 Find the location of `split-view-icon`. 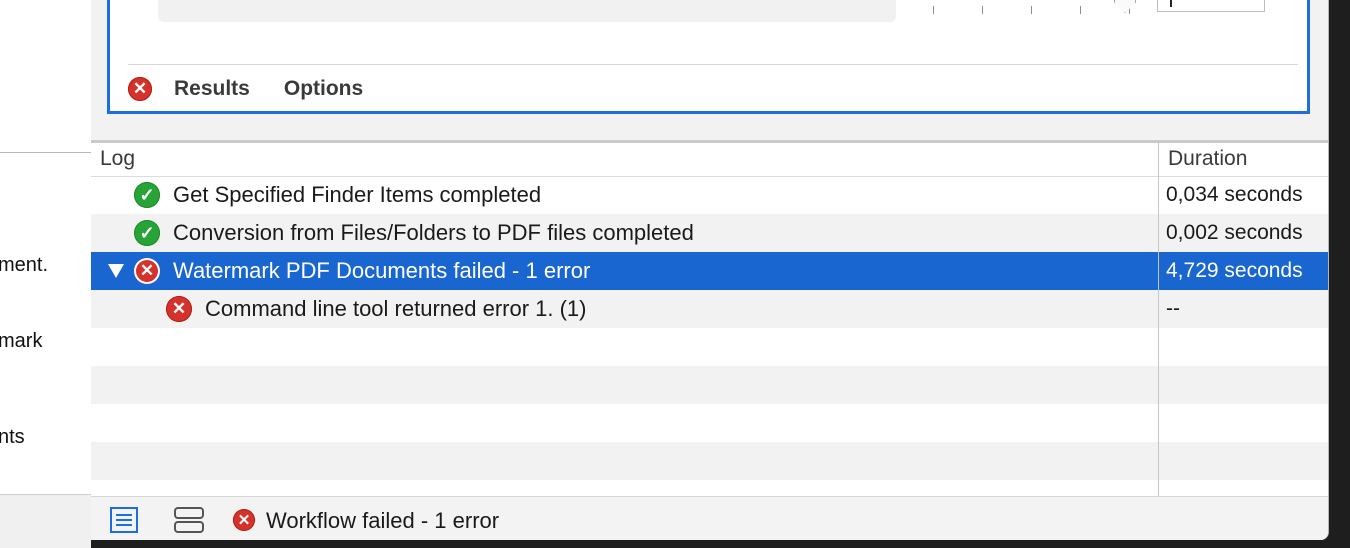

split-view-icon is located at coordinates (189, 520).